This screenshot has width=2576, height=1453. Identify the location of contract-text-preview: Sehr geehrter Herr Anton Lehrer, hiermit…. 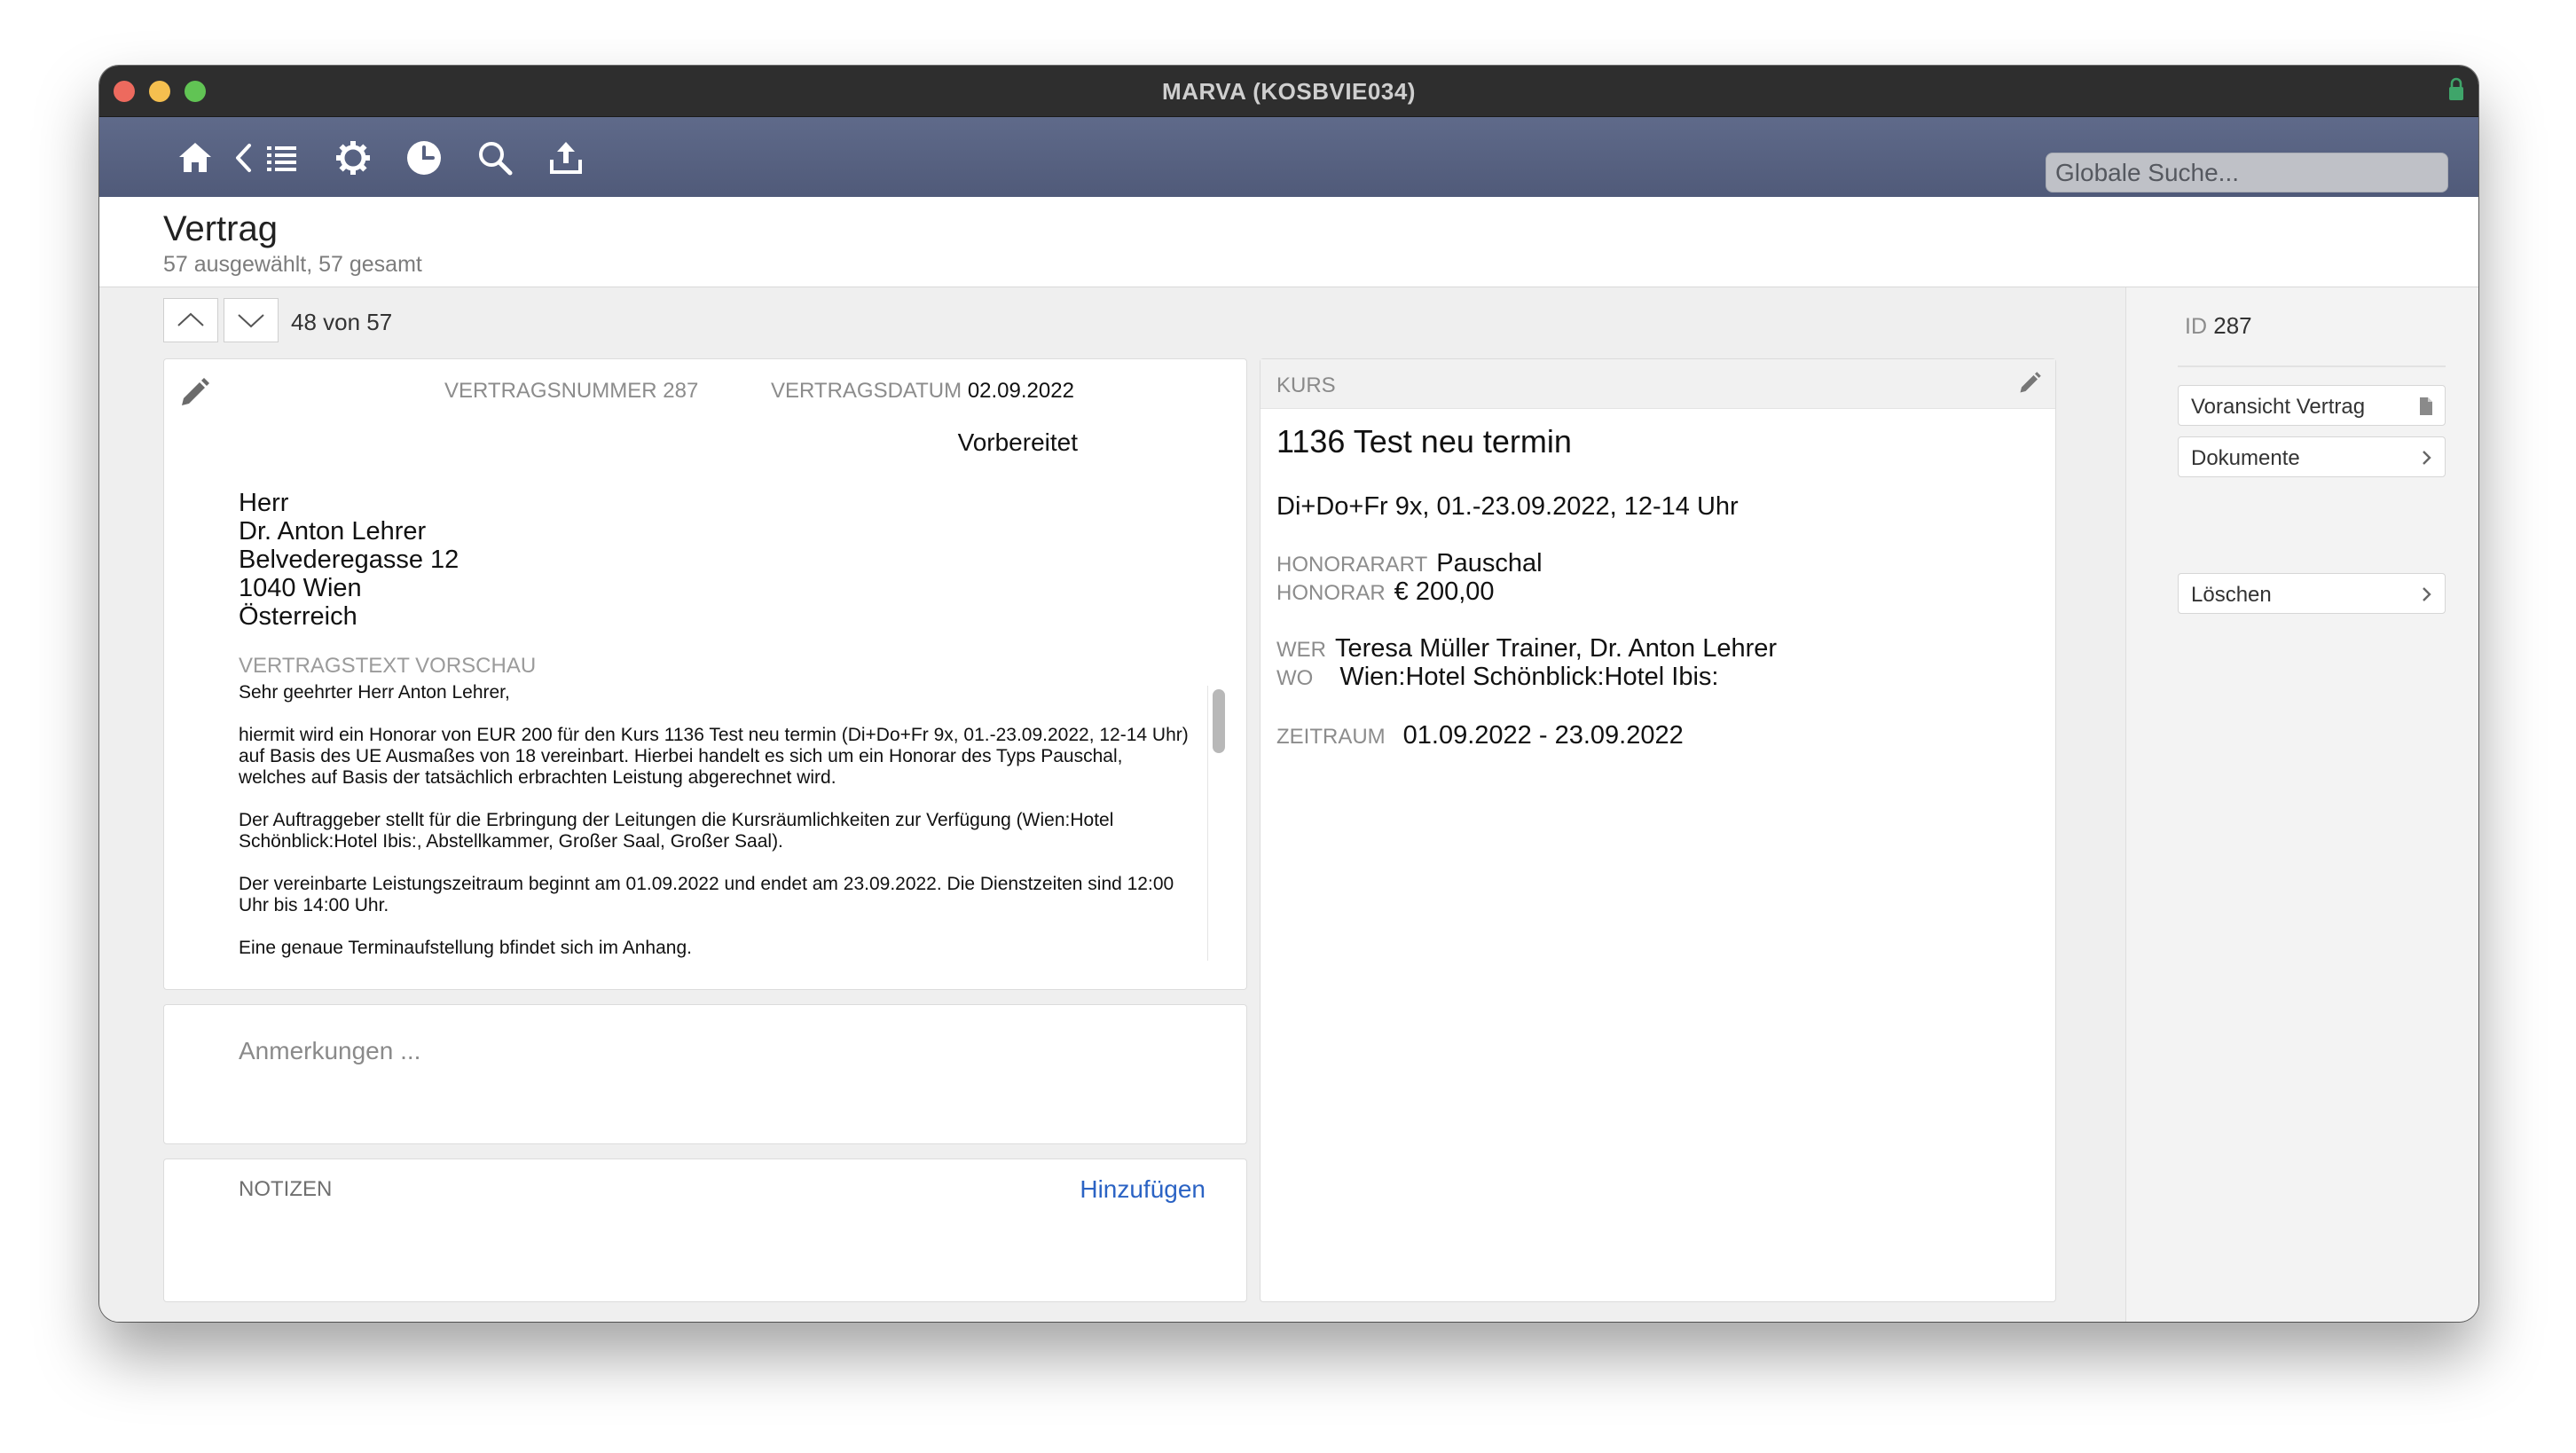
(715, 822).